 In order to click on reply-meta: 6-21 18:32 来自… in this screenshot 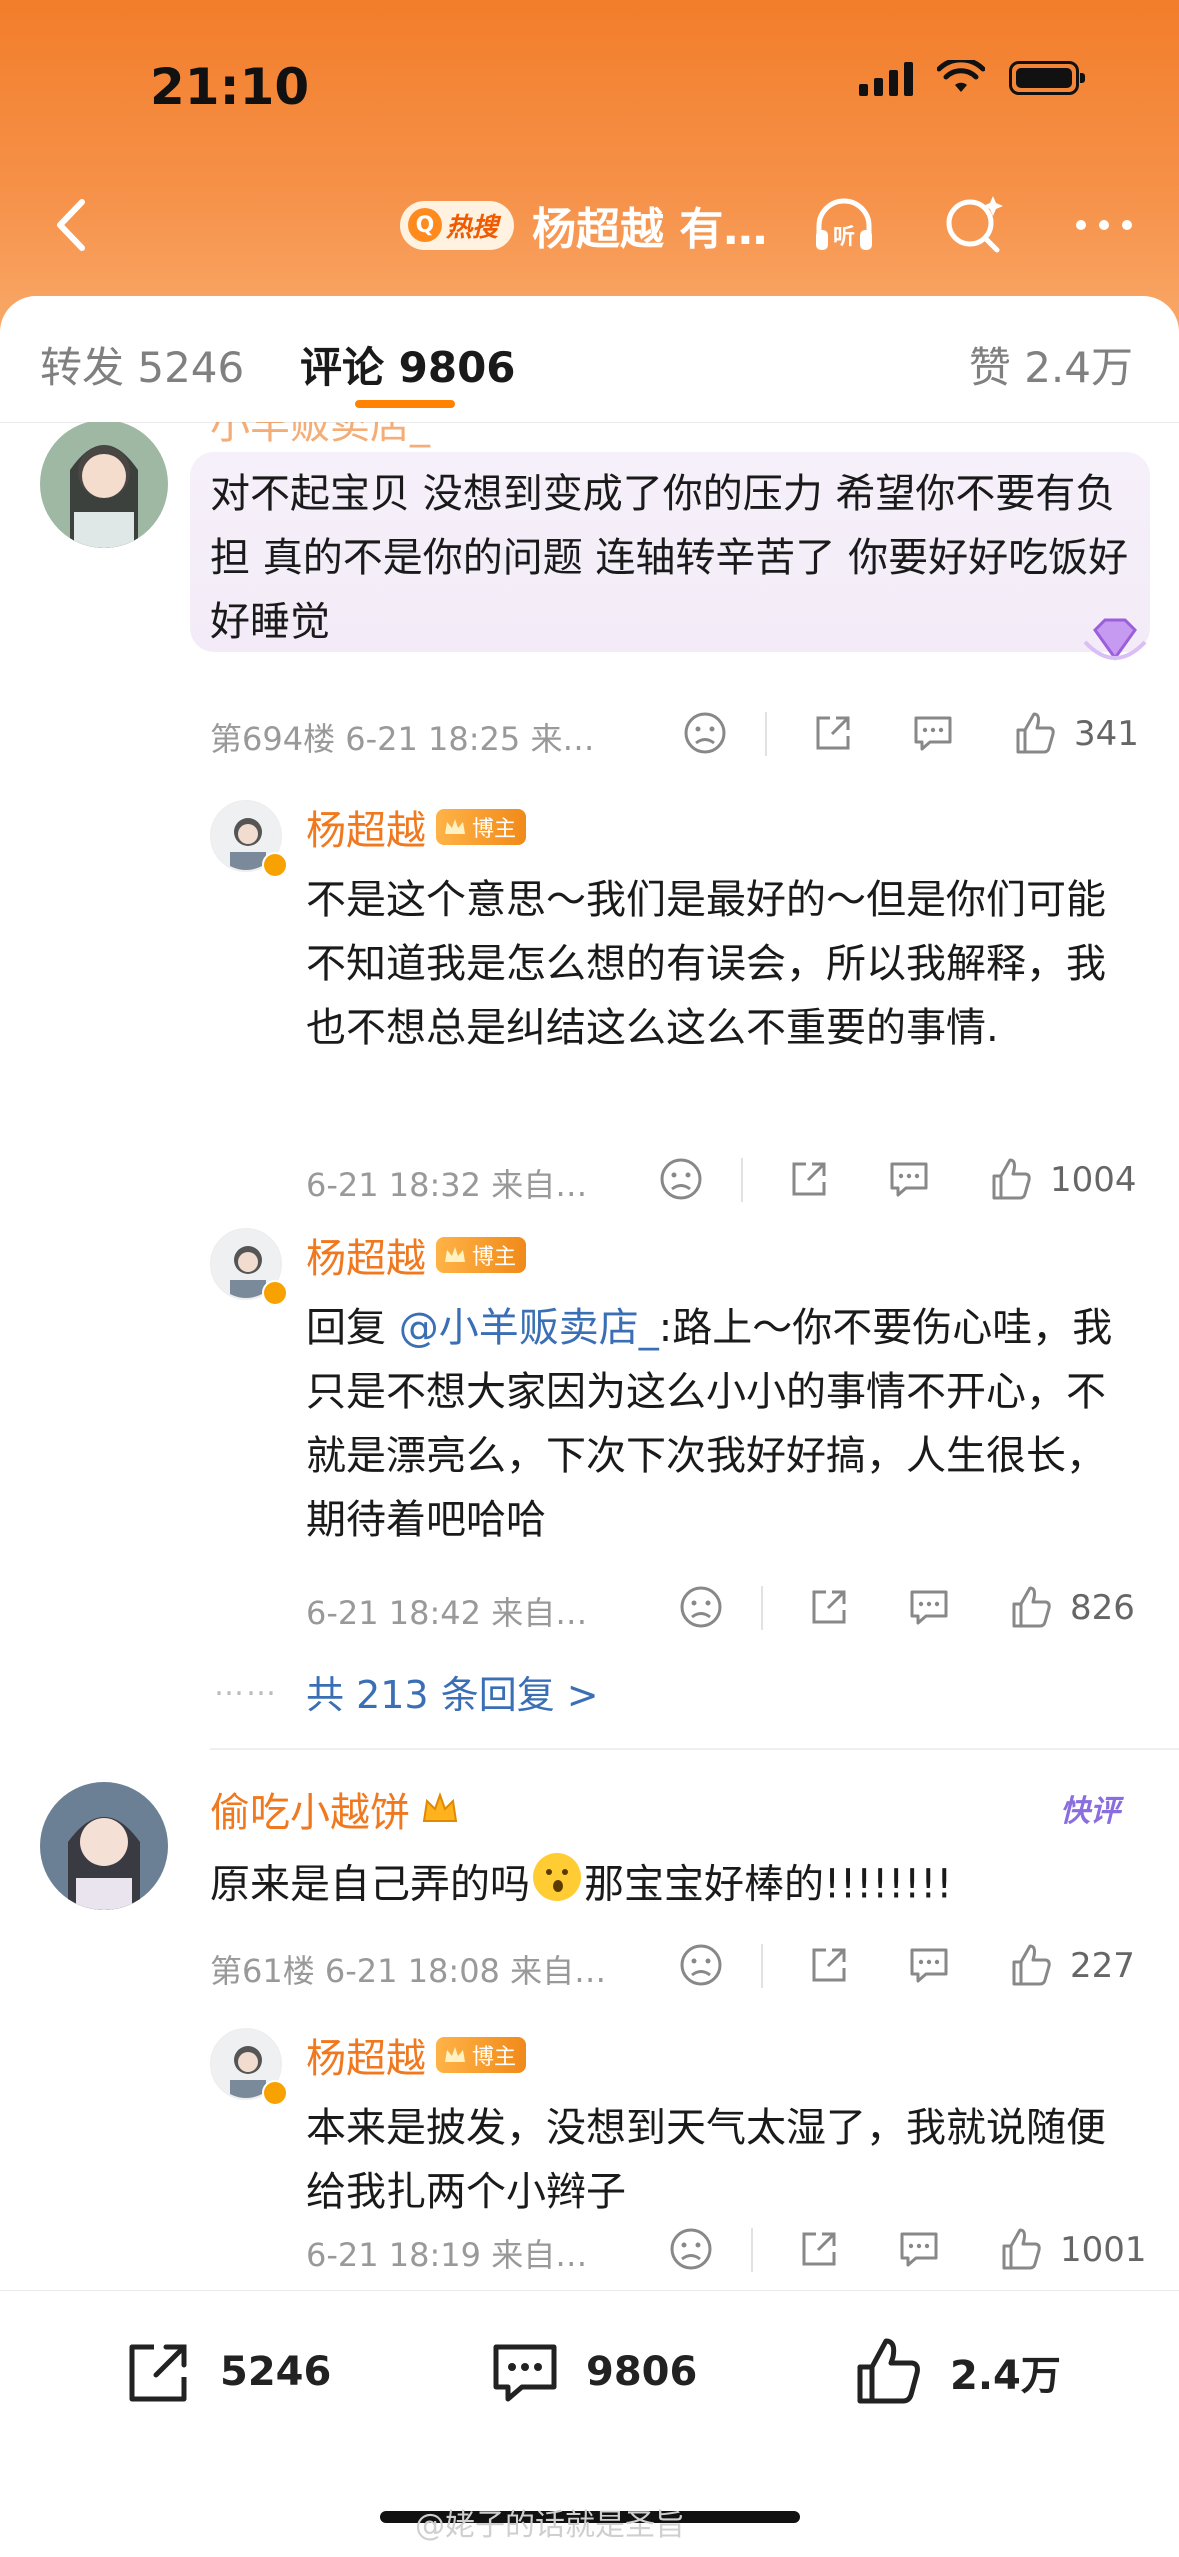, I will do `click(447, 1185)`.